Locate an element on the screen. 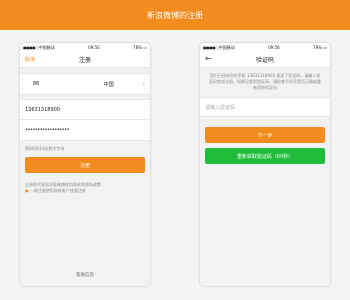 The width and height of the screenshot is (350, 300). password-hint: 密码6到16位数字字母 is located at coordinates (45, 148).